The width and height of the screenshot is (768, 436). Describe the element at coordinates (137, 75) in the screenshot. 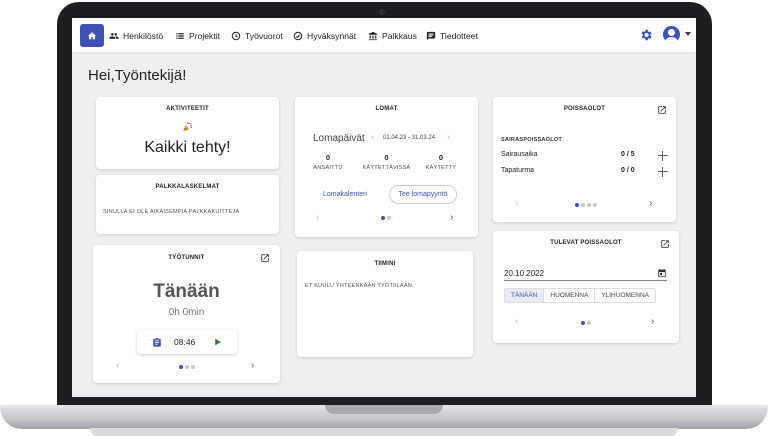

I see `page-title: Hei,Työntekijä!` at that location.